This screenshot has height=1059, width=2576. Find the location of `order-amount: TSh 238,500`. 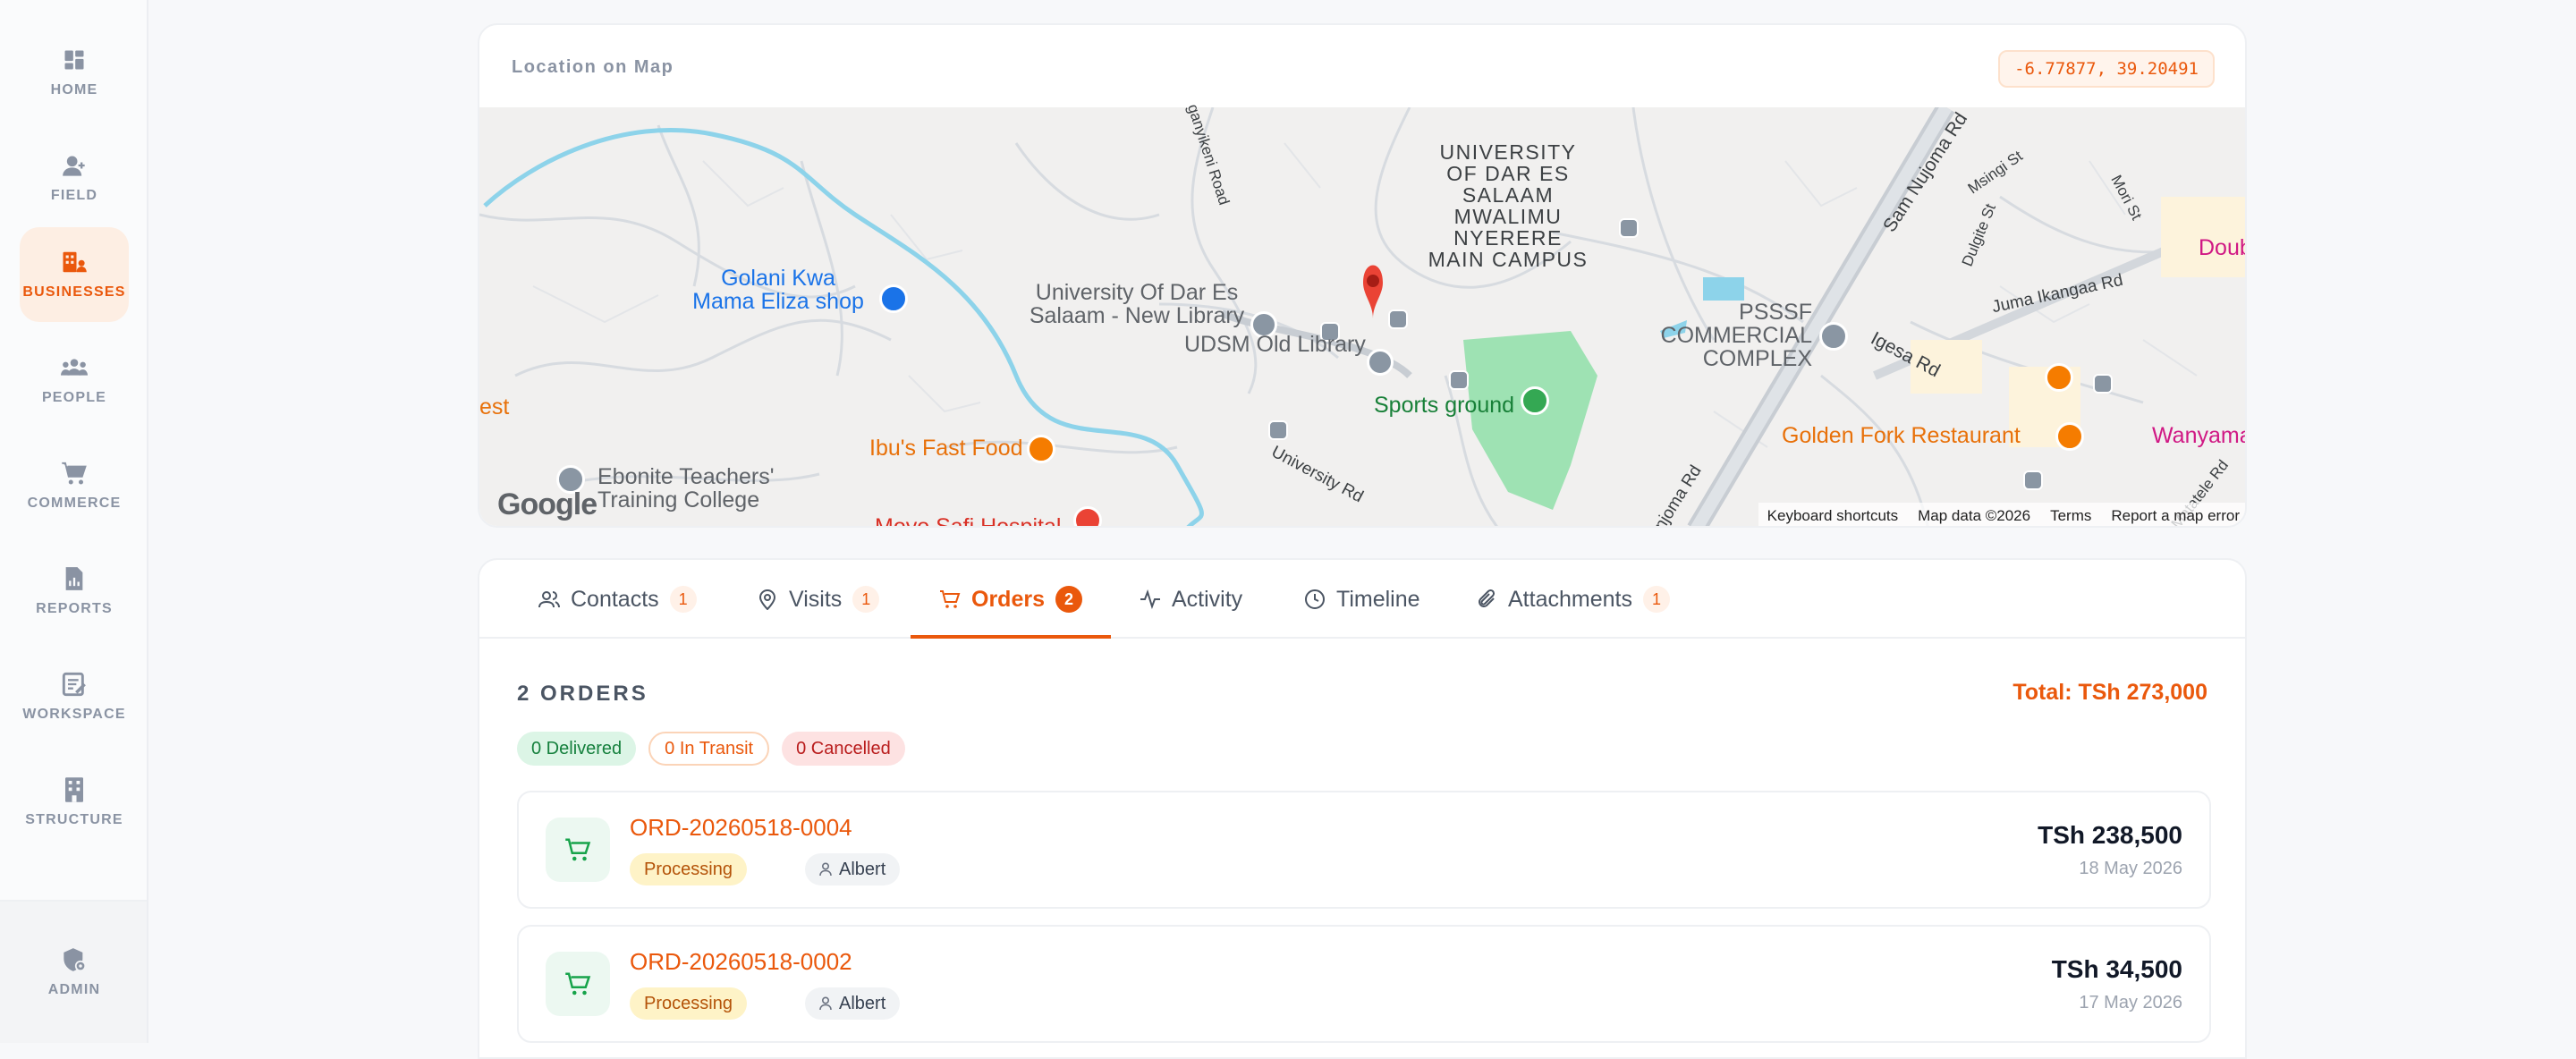

order-amount: TSh 238,500 is located at coordinates (2110, 835).